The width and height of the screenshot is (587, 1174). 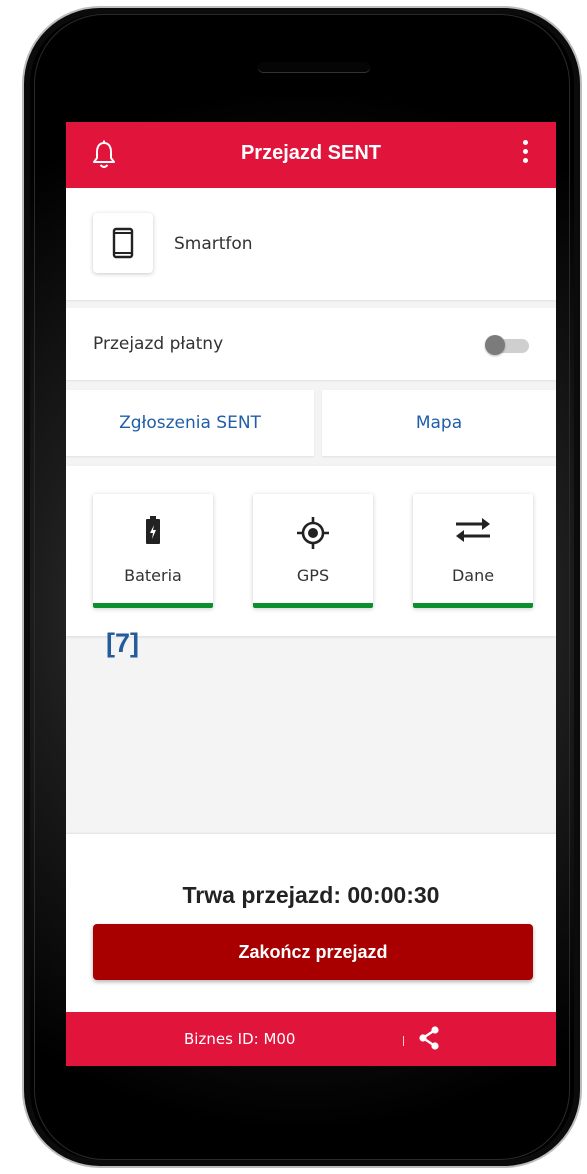 I want to click on gps-fixed-icon, so click(x=313, y=533).